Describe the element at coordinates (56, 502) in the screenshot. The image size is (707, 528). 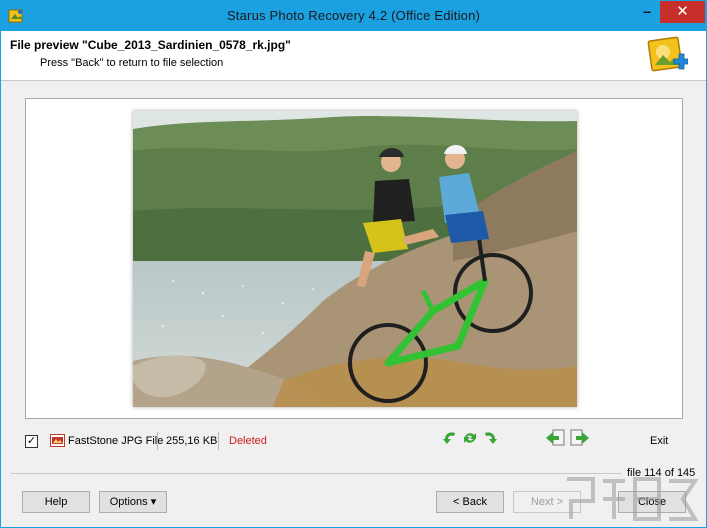
I see `help-button: Help` at that location.